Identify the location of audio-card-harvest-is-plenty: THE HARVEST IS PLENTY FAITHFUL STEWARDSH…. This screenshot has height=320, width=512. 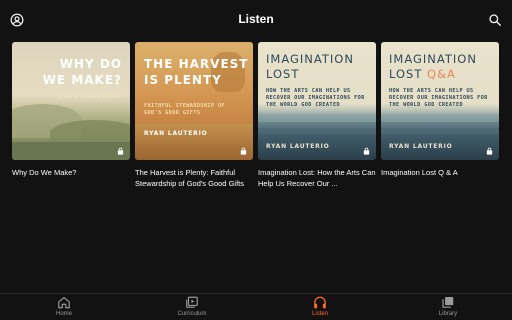
(194, 115).